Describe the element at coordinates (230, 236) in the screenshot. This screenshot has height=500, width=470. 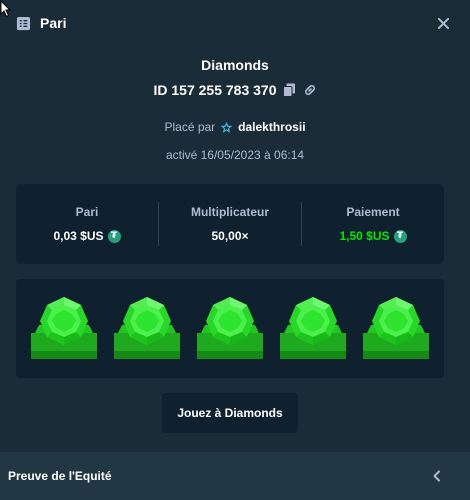
I see `stat-multiplier-value: 50,00×` at that location.